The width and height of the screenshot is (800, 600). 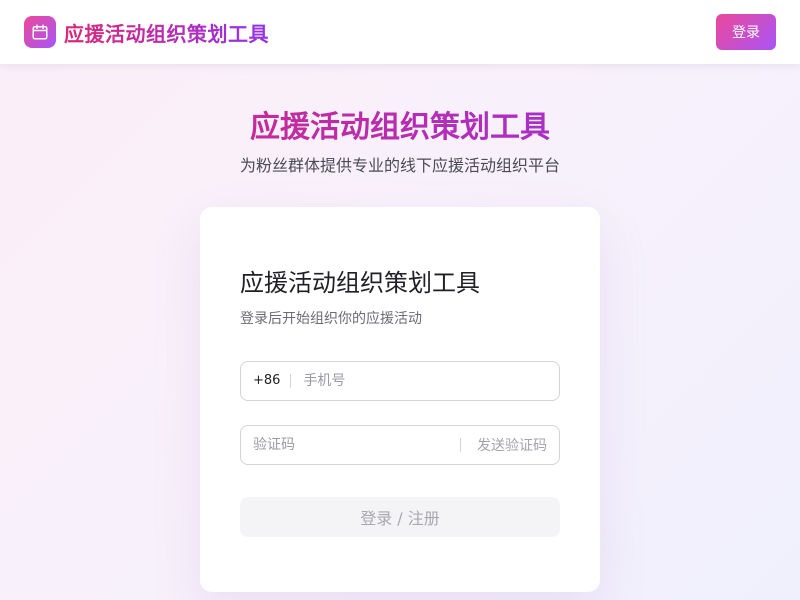 What do you see at coordinates (360, 283) in the screenshot?
I see `login-card-title: 应援活动组织策划工具` at bounding box center [360, 283].